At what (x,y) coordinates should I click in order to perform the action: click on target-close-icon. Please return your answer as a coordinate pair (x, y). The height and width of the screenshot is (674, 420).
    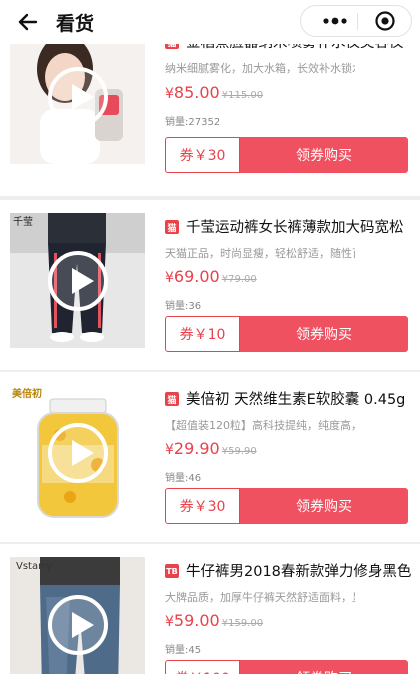
    Looking at the image, I should click on (385, 21).